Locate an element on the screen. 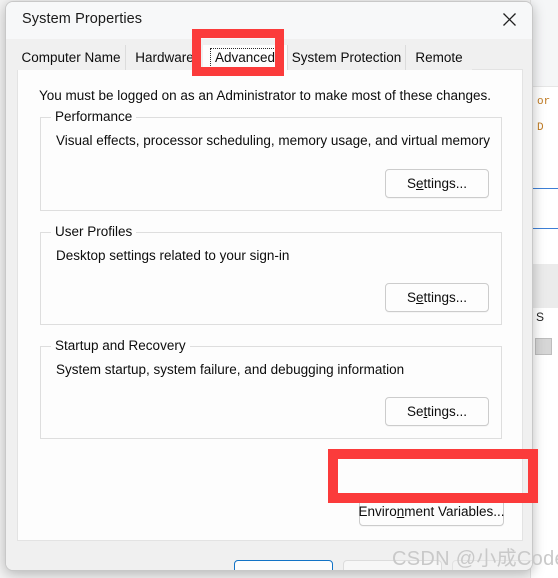 This screenshot has width=558, height=578. tab-system-protection-label: System Protection is located at coordinates (346, 57).